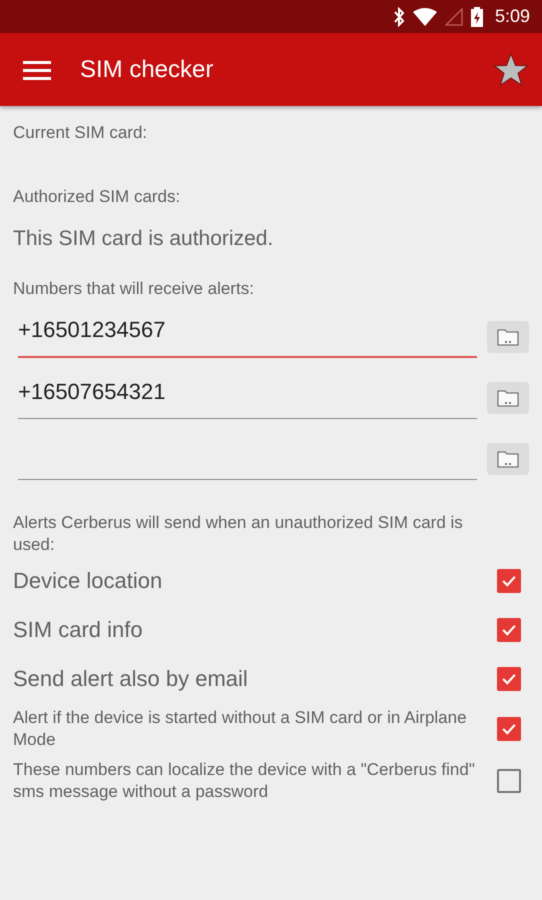 The height and width of the screenshot is (900, 542). What do you see at coordinates (512, 16) in the screenshot?
I see `clock: 5:09` at bounding box center [512, 16].